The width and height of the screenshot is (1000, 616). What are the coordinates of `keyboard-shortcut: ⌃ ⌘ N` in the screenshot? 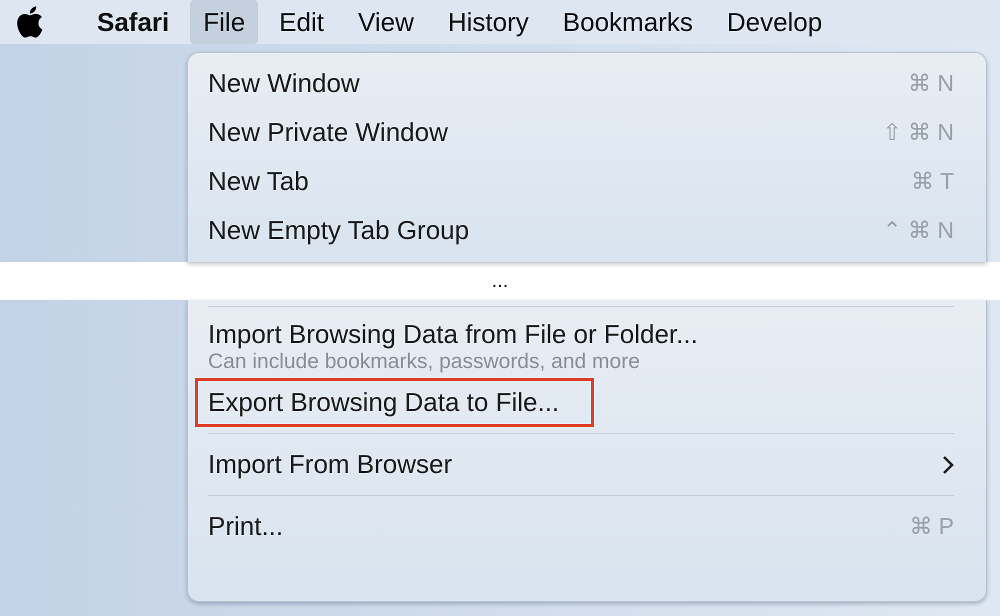 It's located at (918, 230).